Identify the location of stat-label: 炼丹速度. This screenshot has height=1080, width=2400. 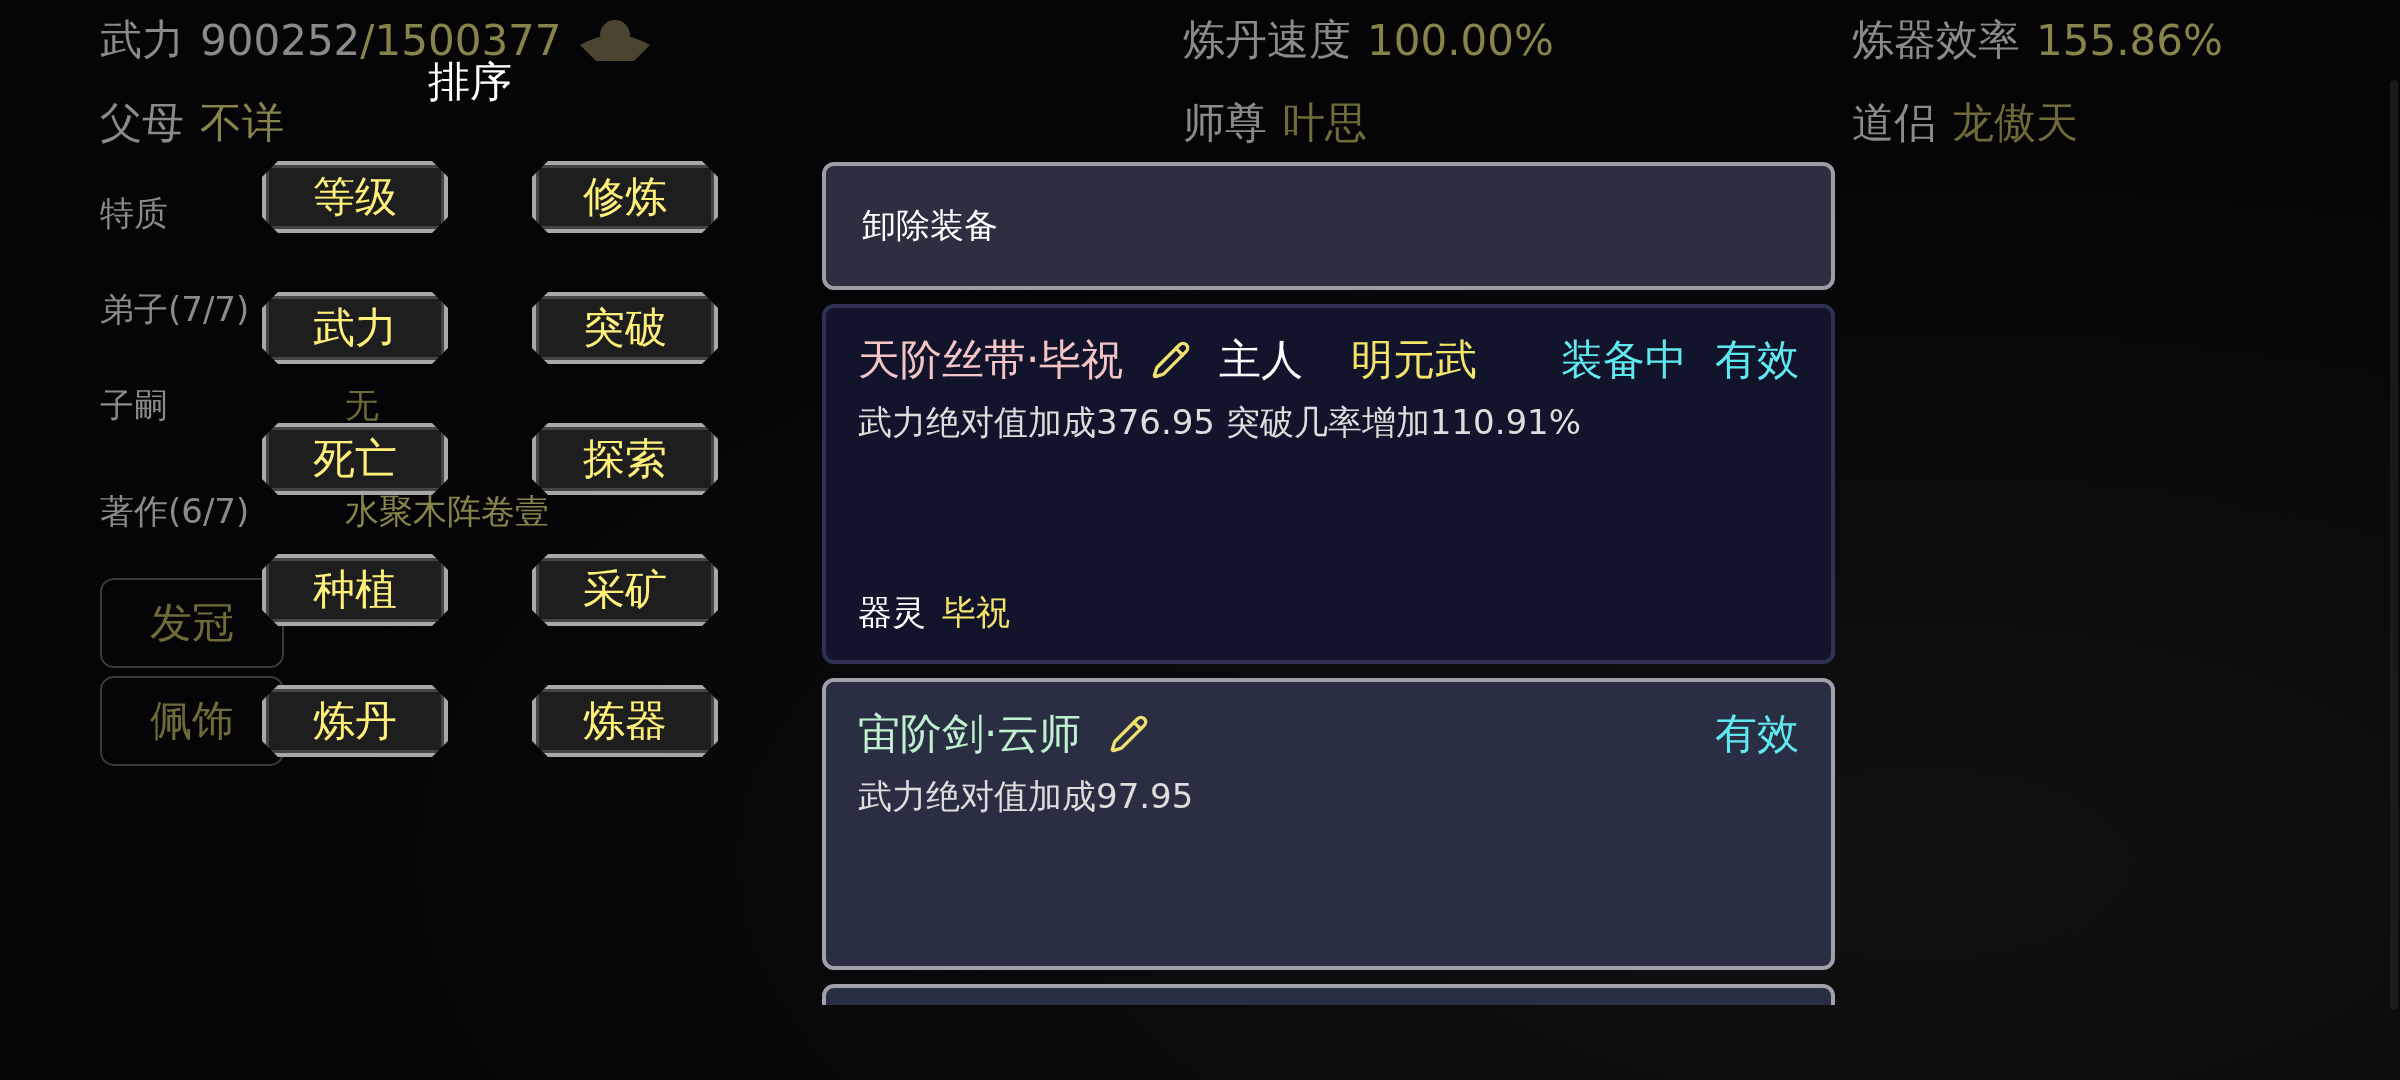
(1267, 40).